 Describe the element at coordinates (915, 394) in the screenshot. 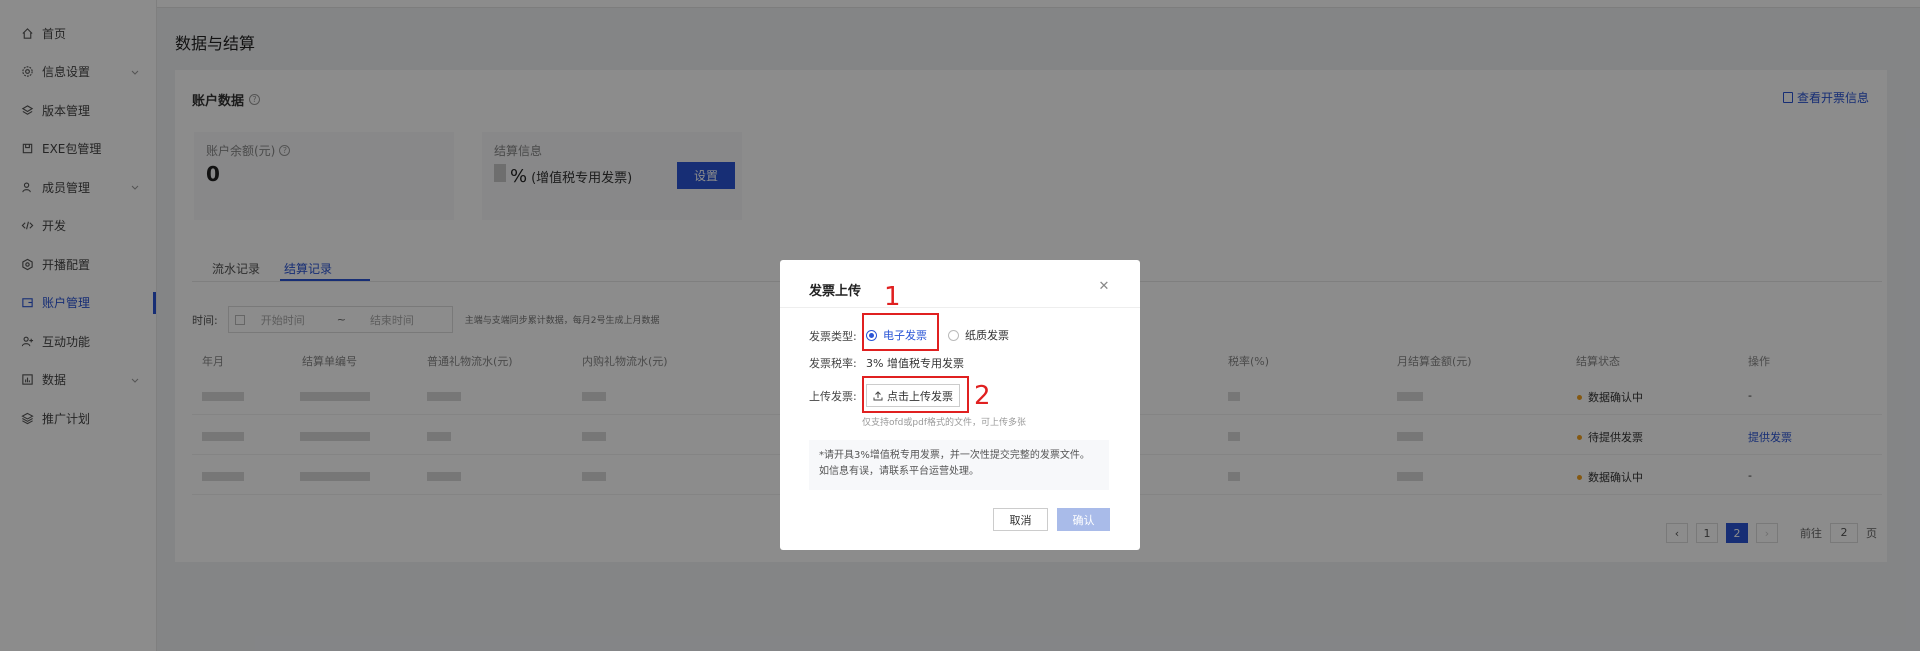

I see `annotation-box-step2` at that location.